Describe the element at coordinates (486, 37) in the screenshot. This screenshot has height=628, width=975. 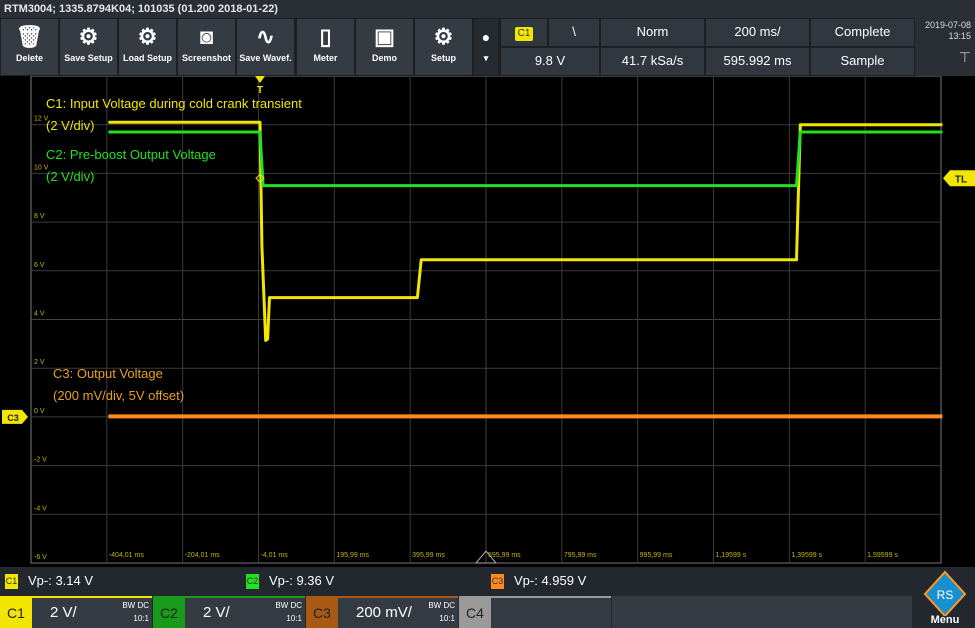
I see `circle-icon: ●` at that location.